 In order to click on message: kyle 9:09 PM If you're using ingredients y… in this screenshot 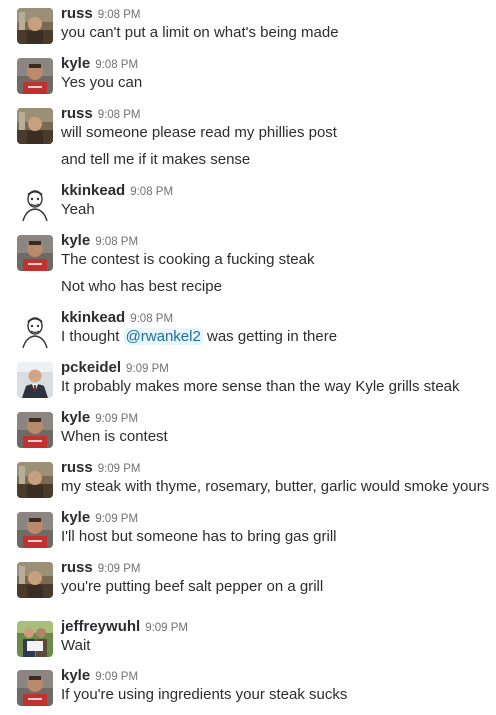, I will do `click(248, 687)`.